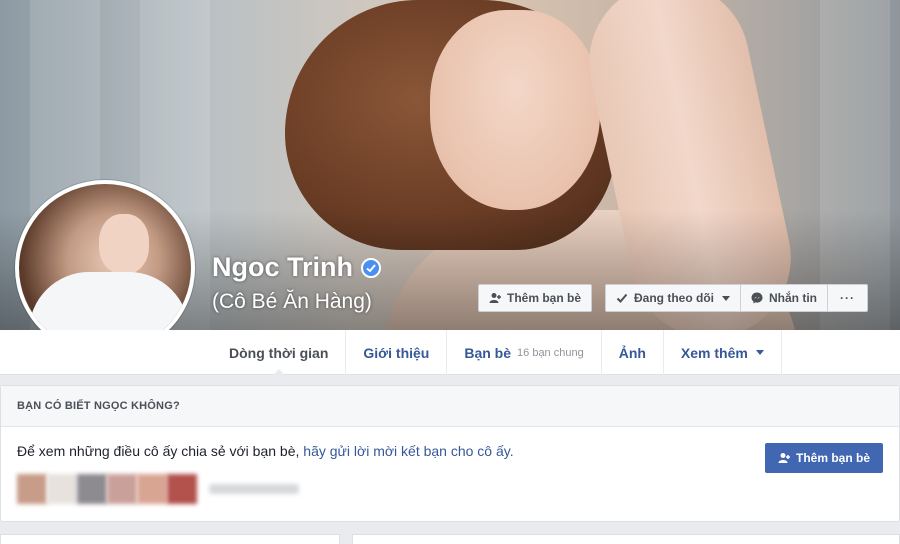  I want to click on cover-subject-face, so click(515, 110).